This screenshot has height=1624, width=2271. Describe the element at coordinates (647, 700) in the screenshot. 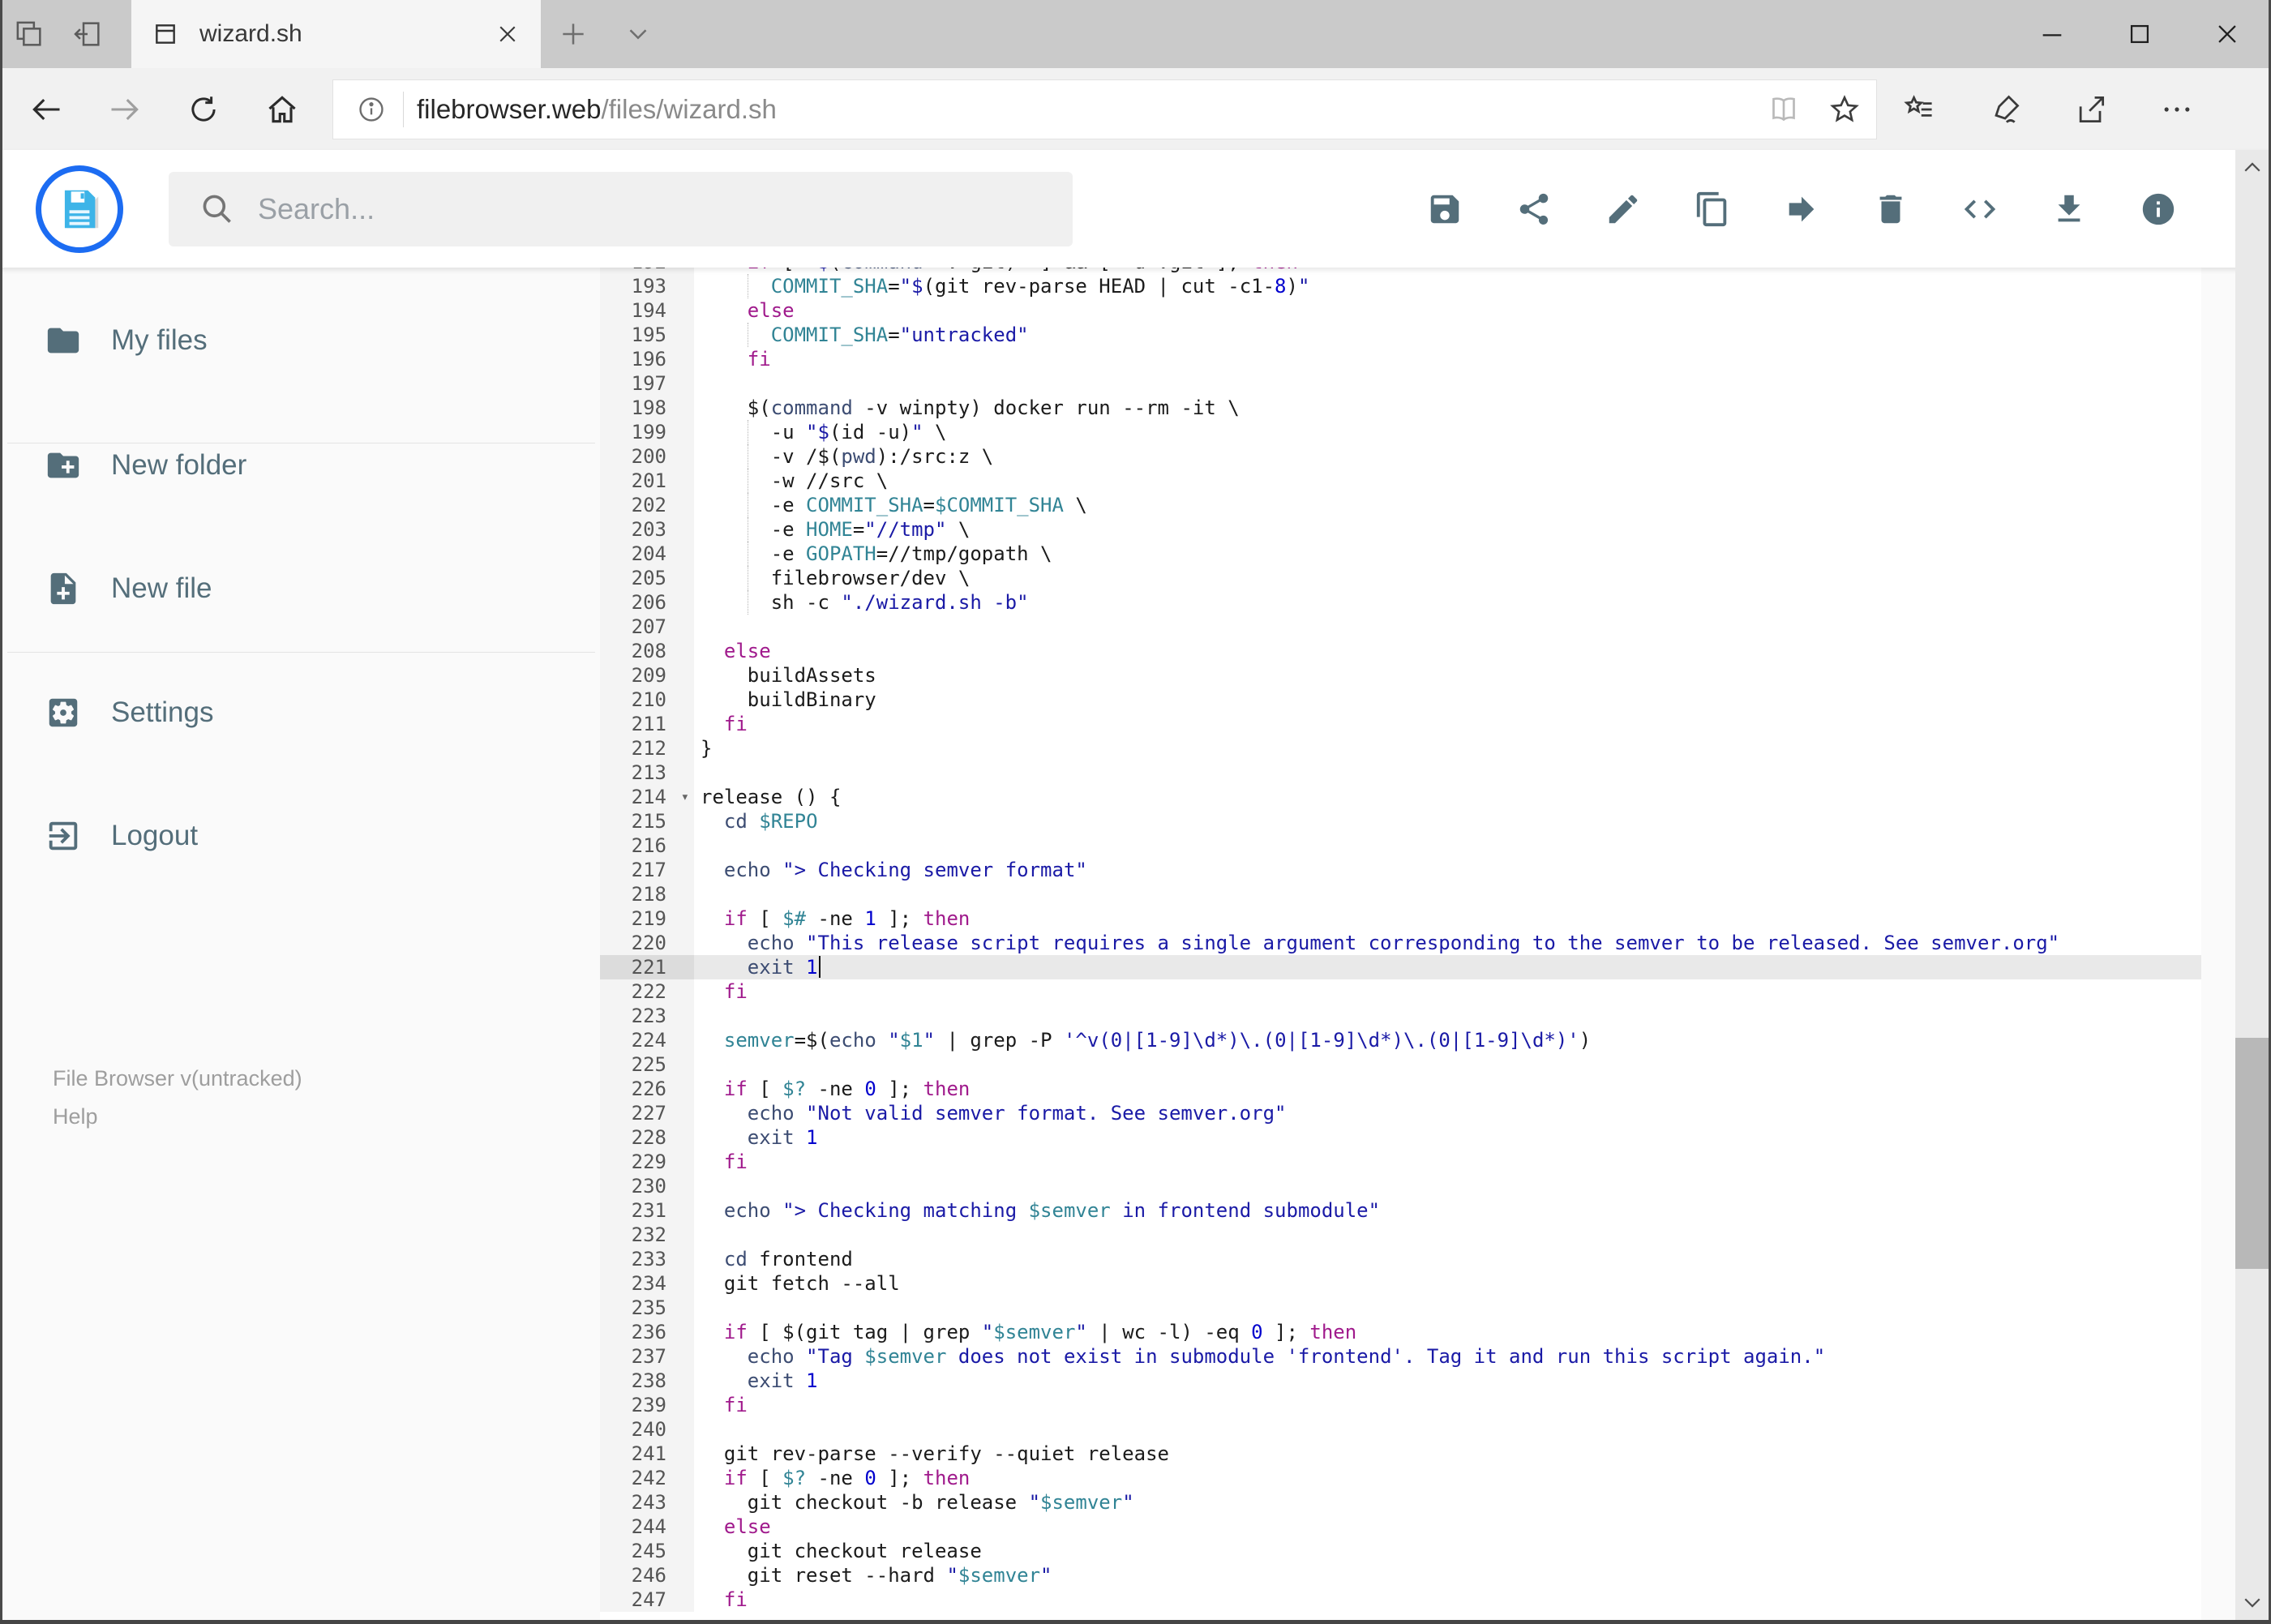

I see `line-number: 210` at that location.